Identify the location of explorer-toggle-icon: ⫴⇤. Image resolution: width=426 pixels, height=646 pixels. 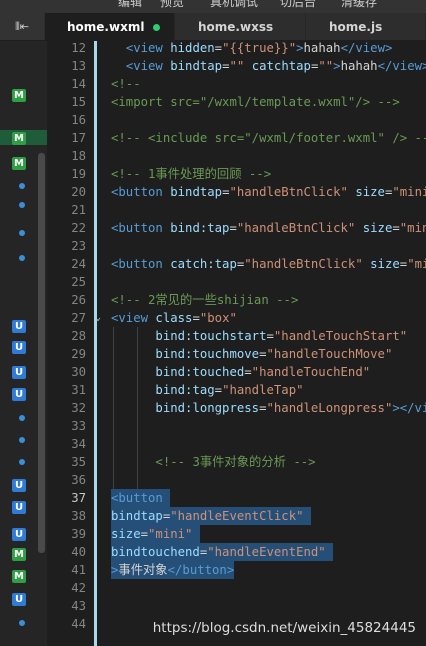
(22, 26).